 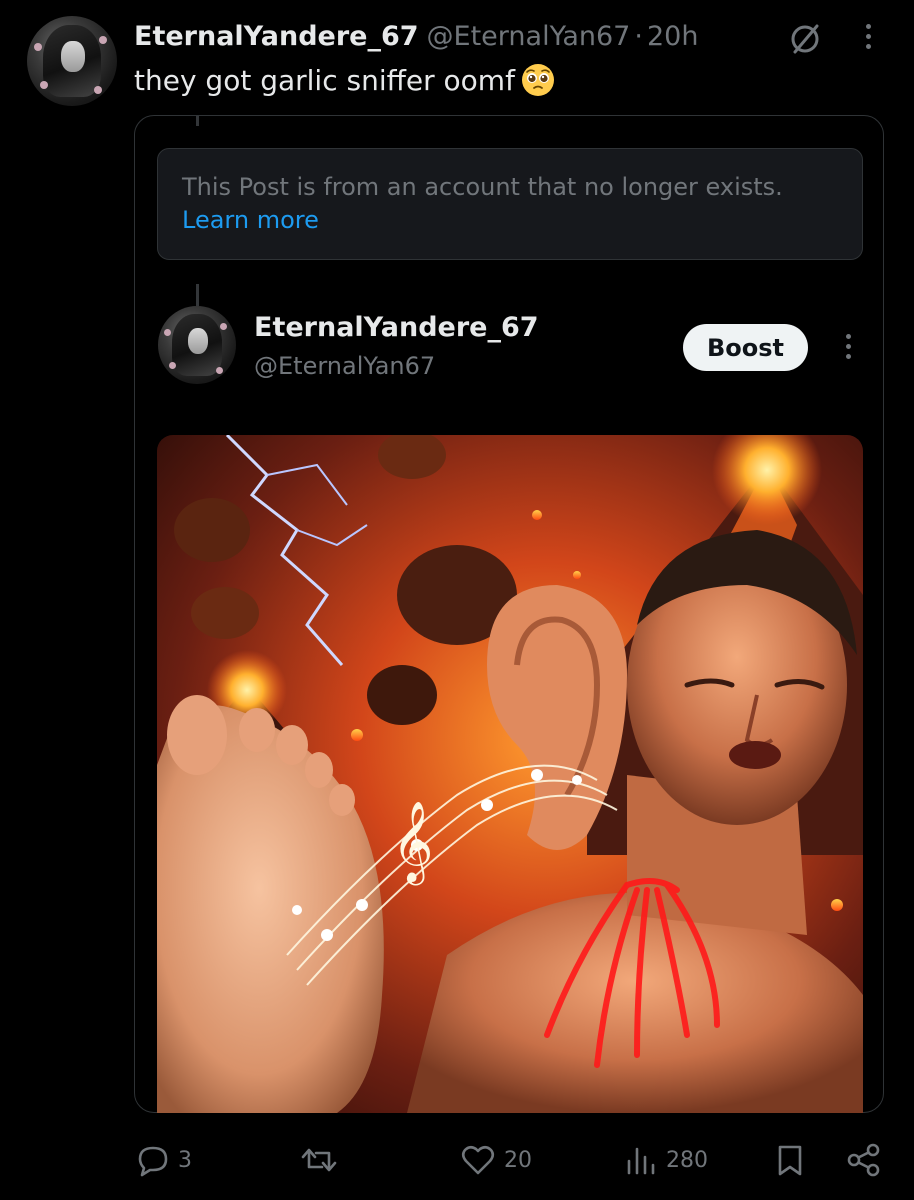 I want to click on reply-count: 3, so click(x=185, y=1160).